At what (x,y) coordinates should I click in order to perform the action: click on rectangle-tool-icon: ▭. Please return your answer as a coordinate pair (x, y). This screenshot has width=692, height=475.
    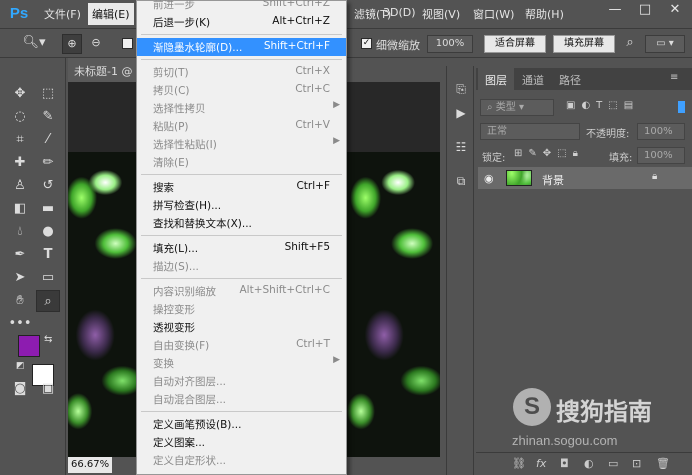
    Looking at the image, I should click on (48, 278).